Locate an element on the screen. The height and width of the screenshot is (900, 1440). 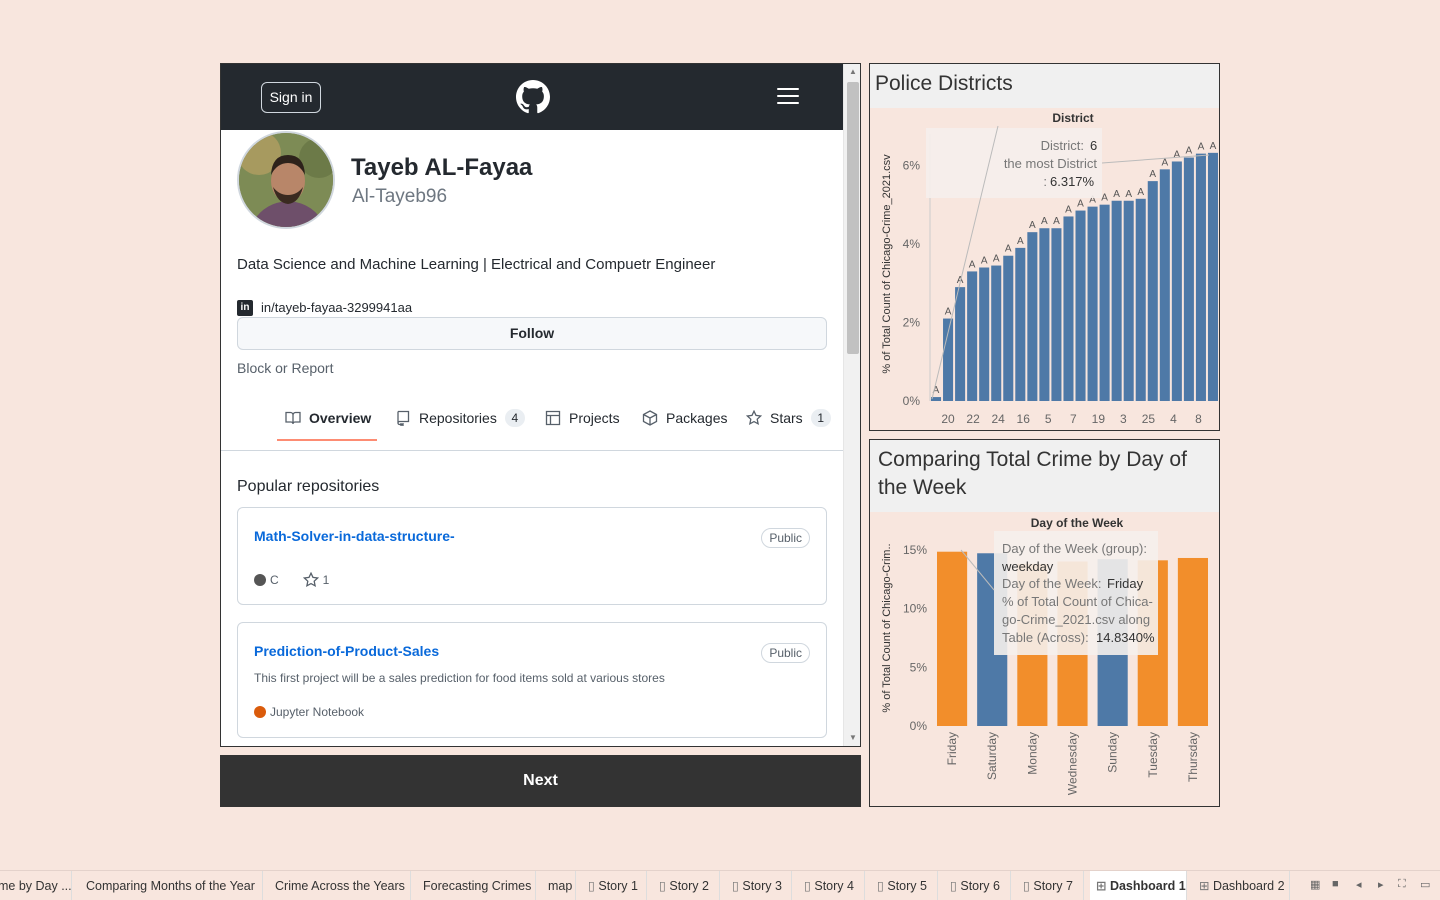
scroll-up-icon: ▲ is located at coordinates (852, 72).